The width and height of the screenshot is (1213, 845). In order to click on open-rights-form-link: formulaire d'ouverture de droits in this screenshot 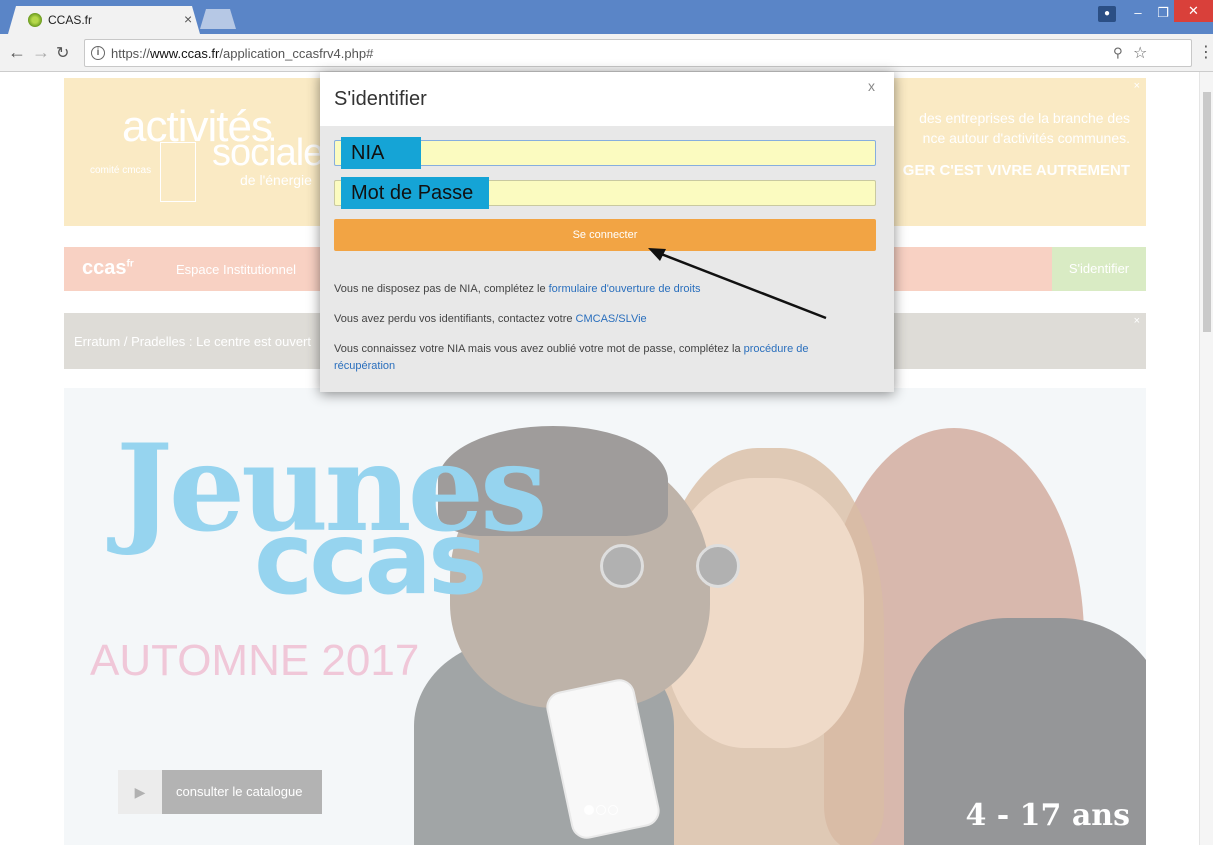, I will do `click(625, 289)`.